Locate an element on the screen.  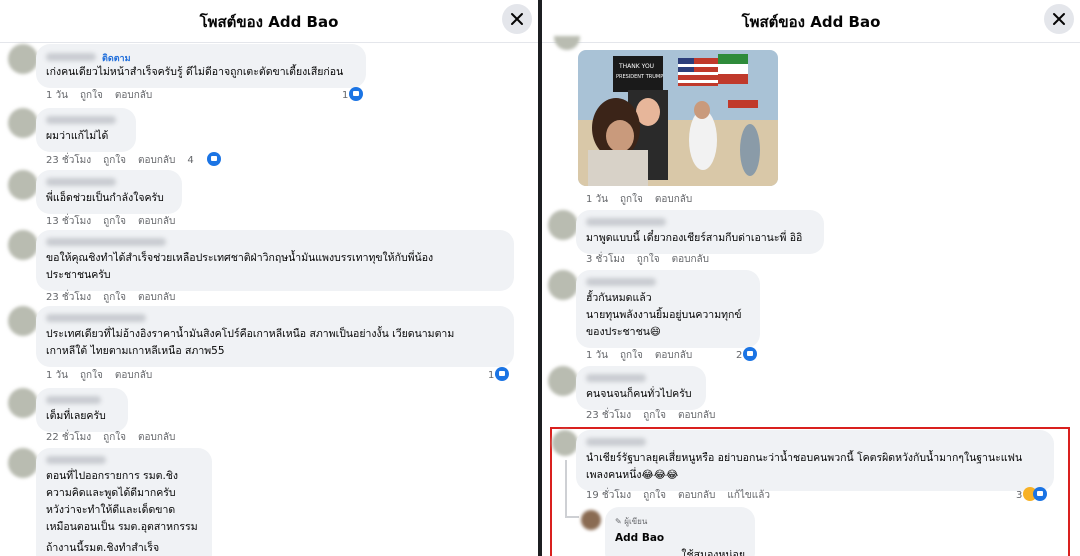
right-header-title: โพสต์ของ Add Bao is located at coordinates (811, 22).